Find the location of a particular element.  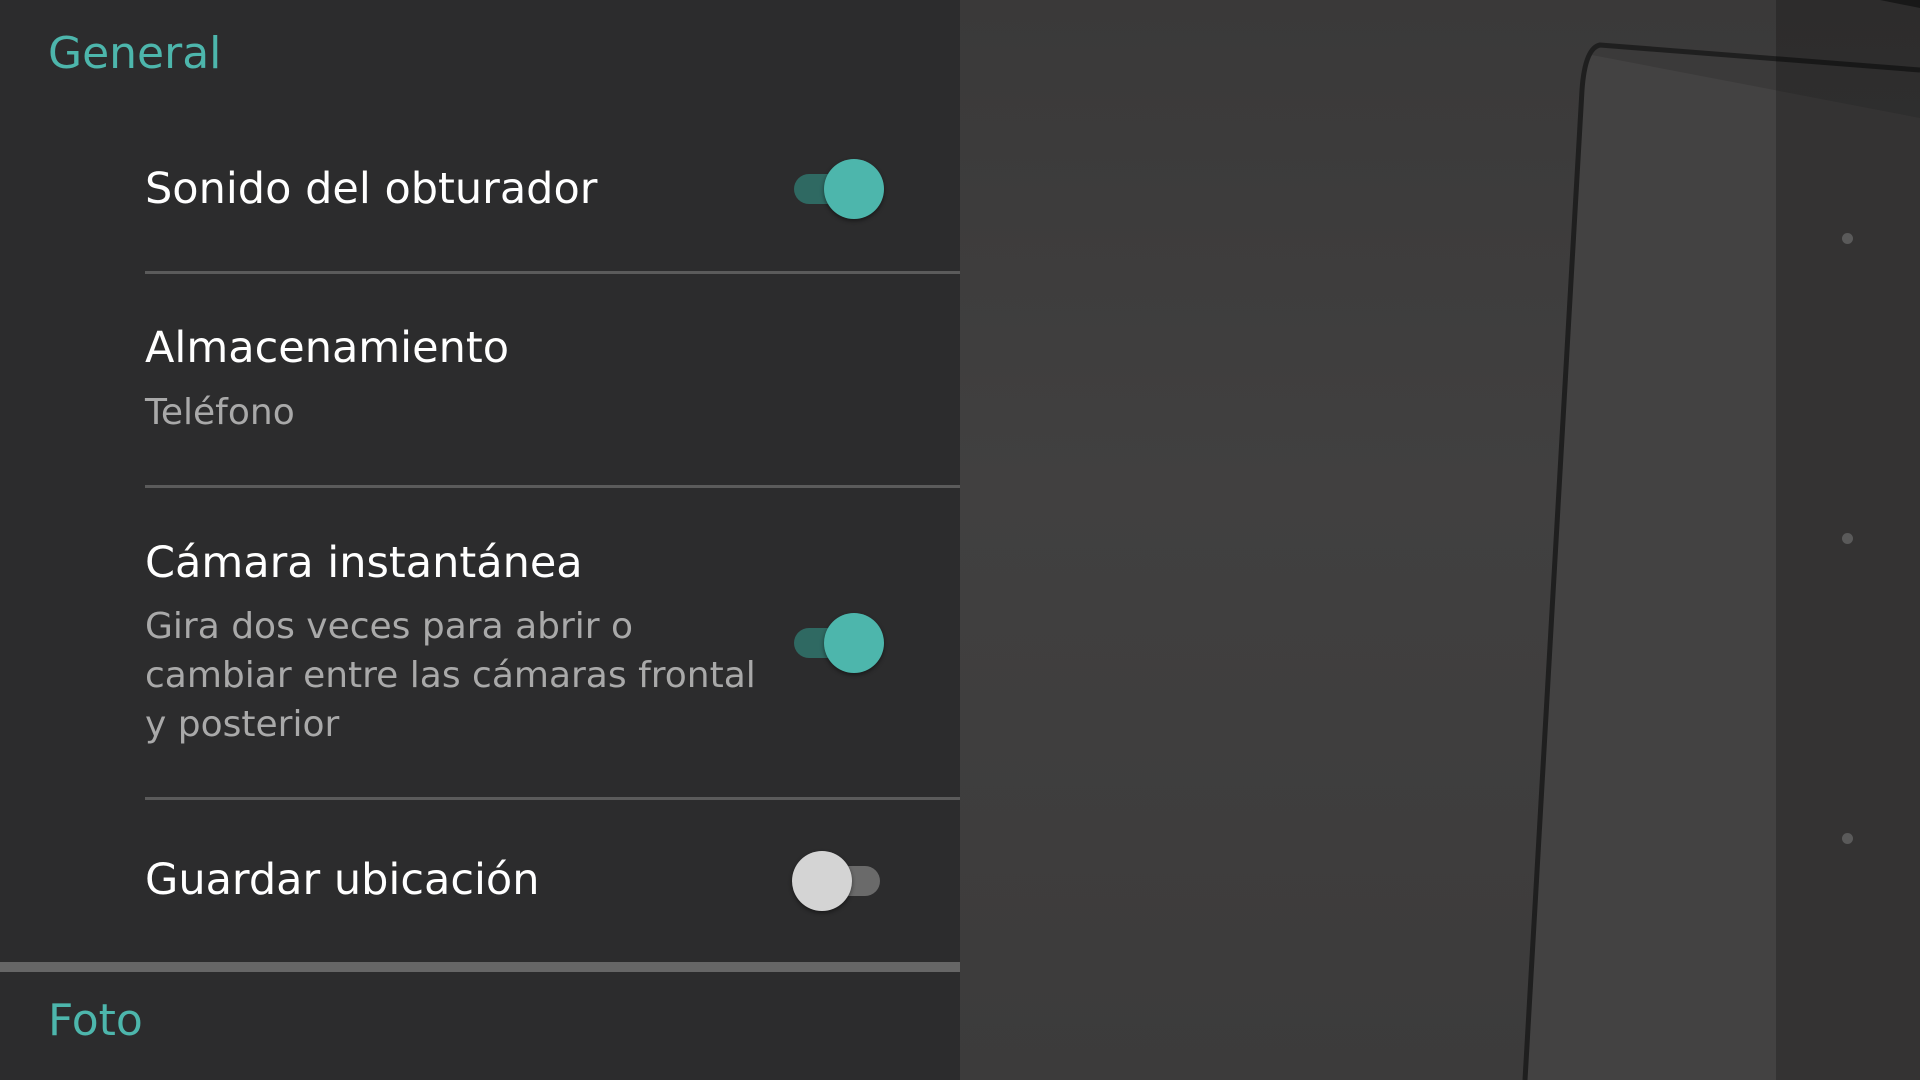

setting-title: Almacenamiento is located at coordinates (327, 348).